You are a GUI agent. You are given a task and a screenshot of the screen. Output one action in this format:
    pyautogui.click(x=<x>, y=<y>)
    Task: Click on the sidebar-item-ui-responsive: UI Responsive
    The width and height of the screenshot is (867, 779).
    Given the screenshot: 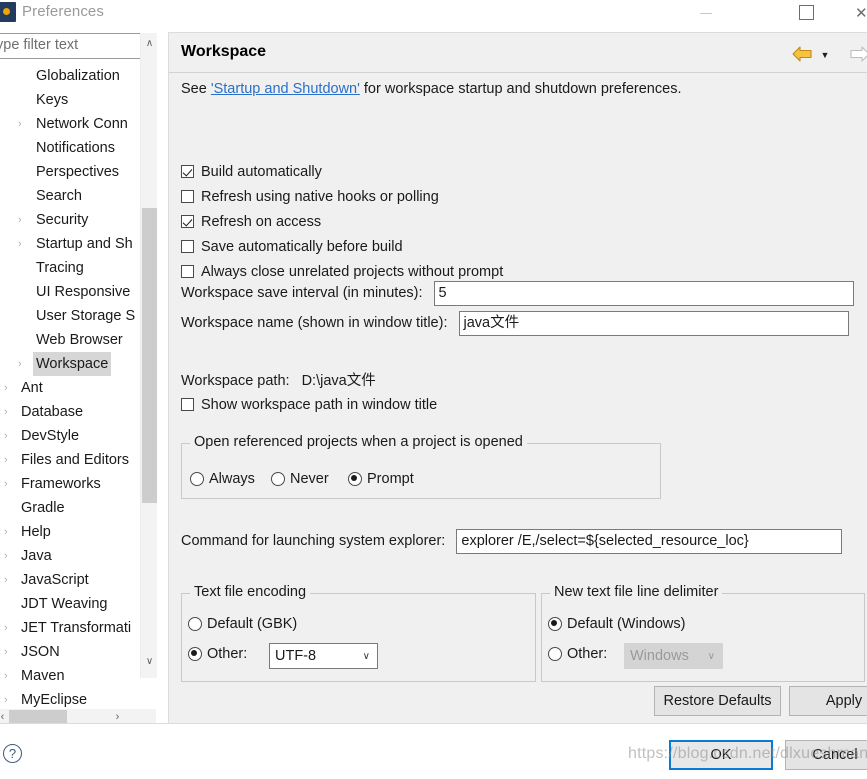 What is the action you would take?
    pyautogui.click(x=70, y=292)
    